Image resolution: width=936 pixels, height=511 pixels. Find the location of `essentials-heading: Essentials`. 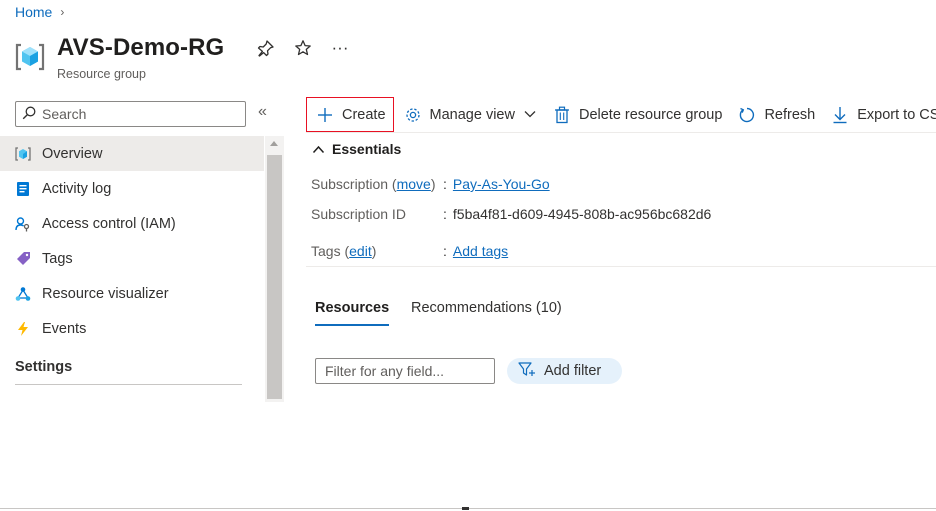

essentials-heading: Essentials is located at coordinates (367, 149).